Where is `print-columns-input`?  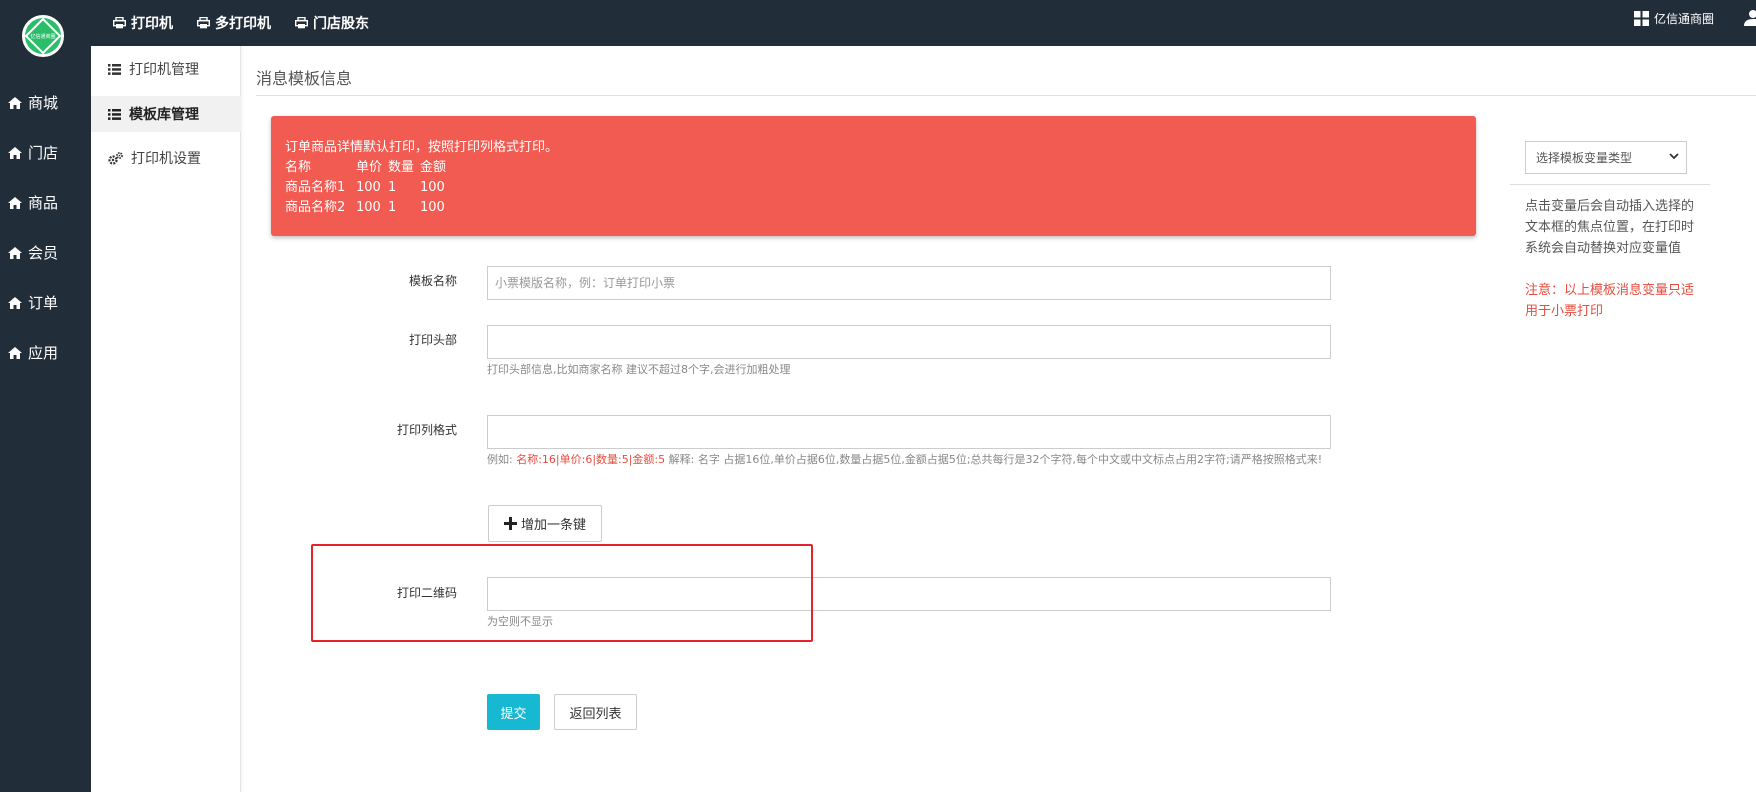
print-columns-input is located at coordinates (909, 432).